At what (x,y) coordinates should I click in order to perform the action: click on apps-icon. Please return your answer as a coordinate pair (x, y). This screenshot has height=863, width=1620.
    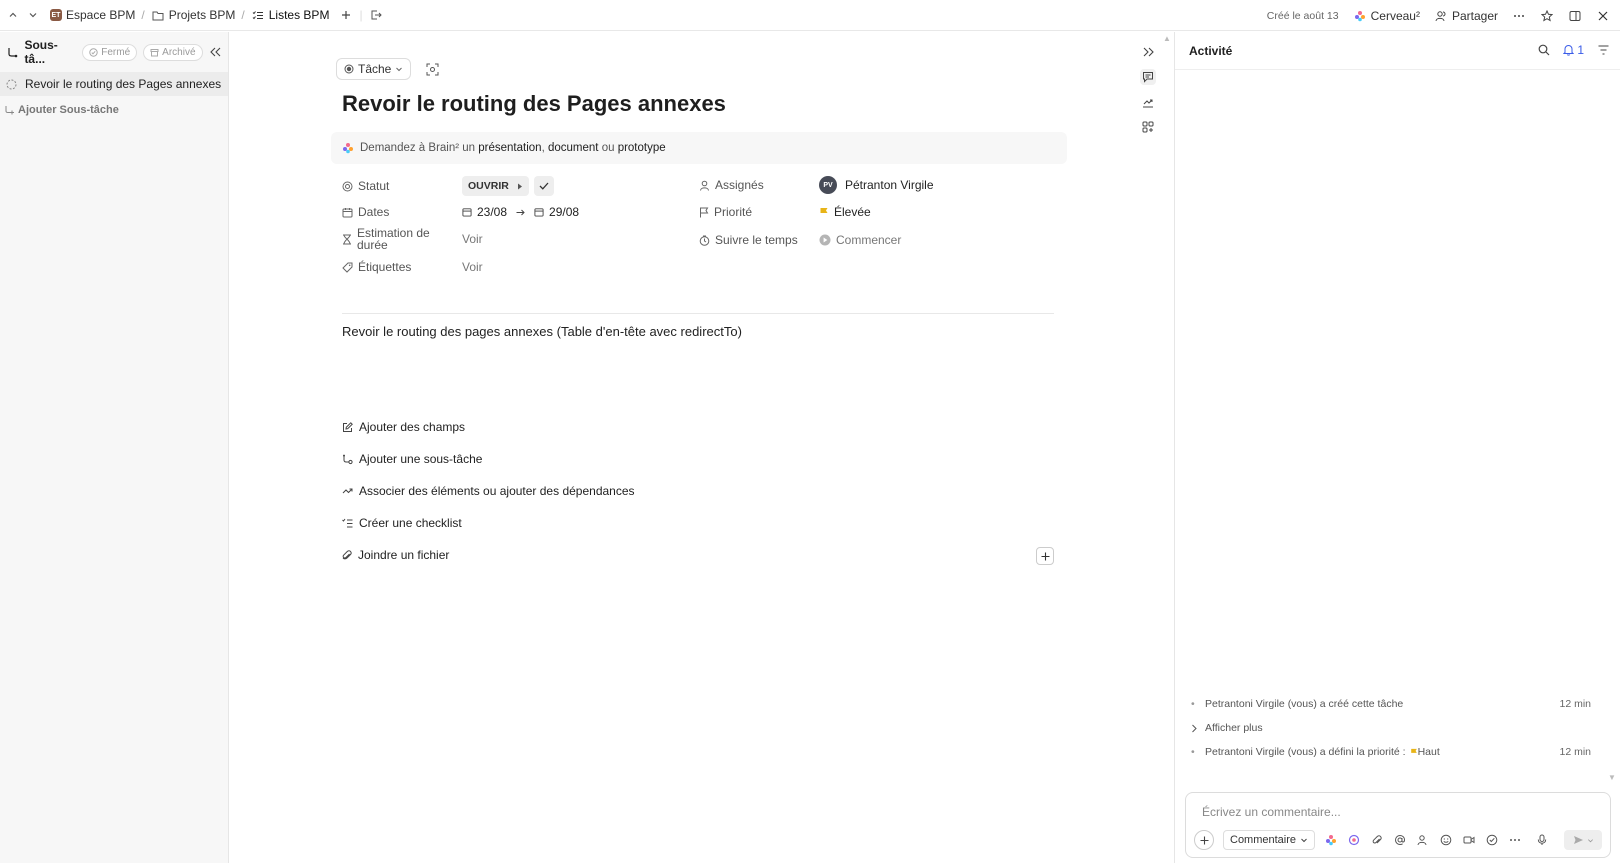
    Looking at the image, I should click on (1148, 127).